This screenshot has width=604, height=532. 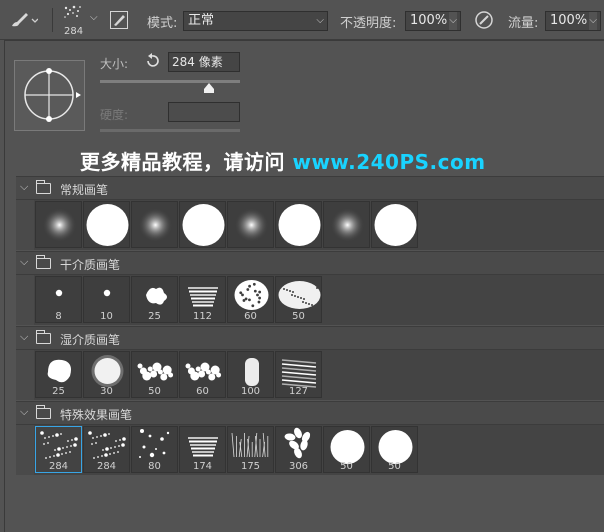 What do you see at coordinates (170, 130) in the screenshot?
I see `hardness-slider` at bounding box center [170, 130].